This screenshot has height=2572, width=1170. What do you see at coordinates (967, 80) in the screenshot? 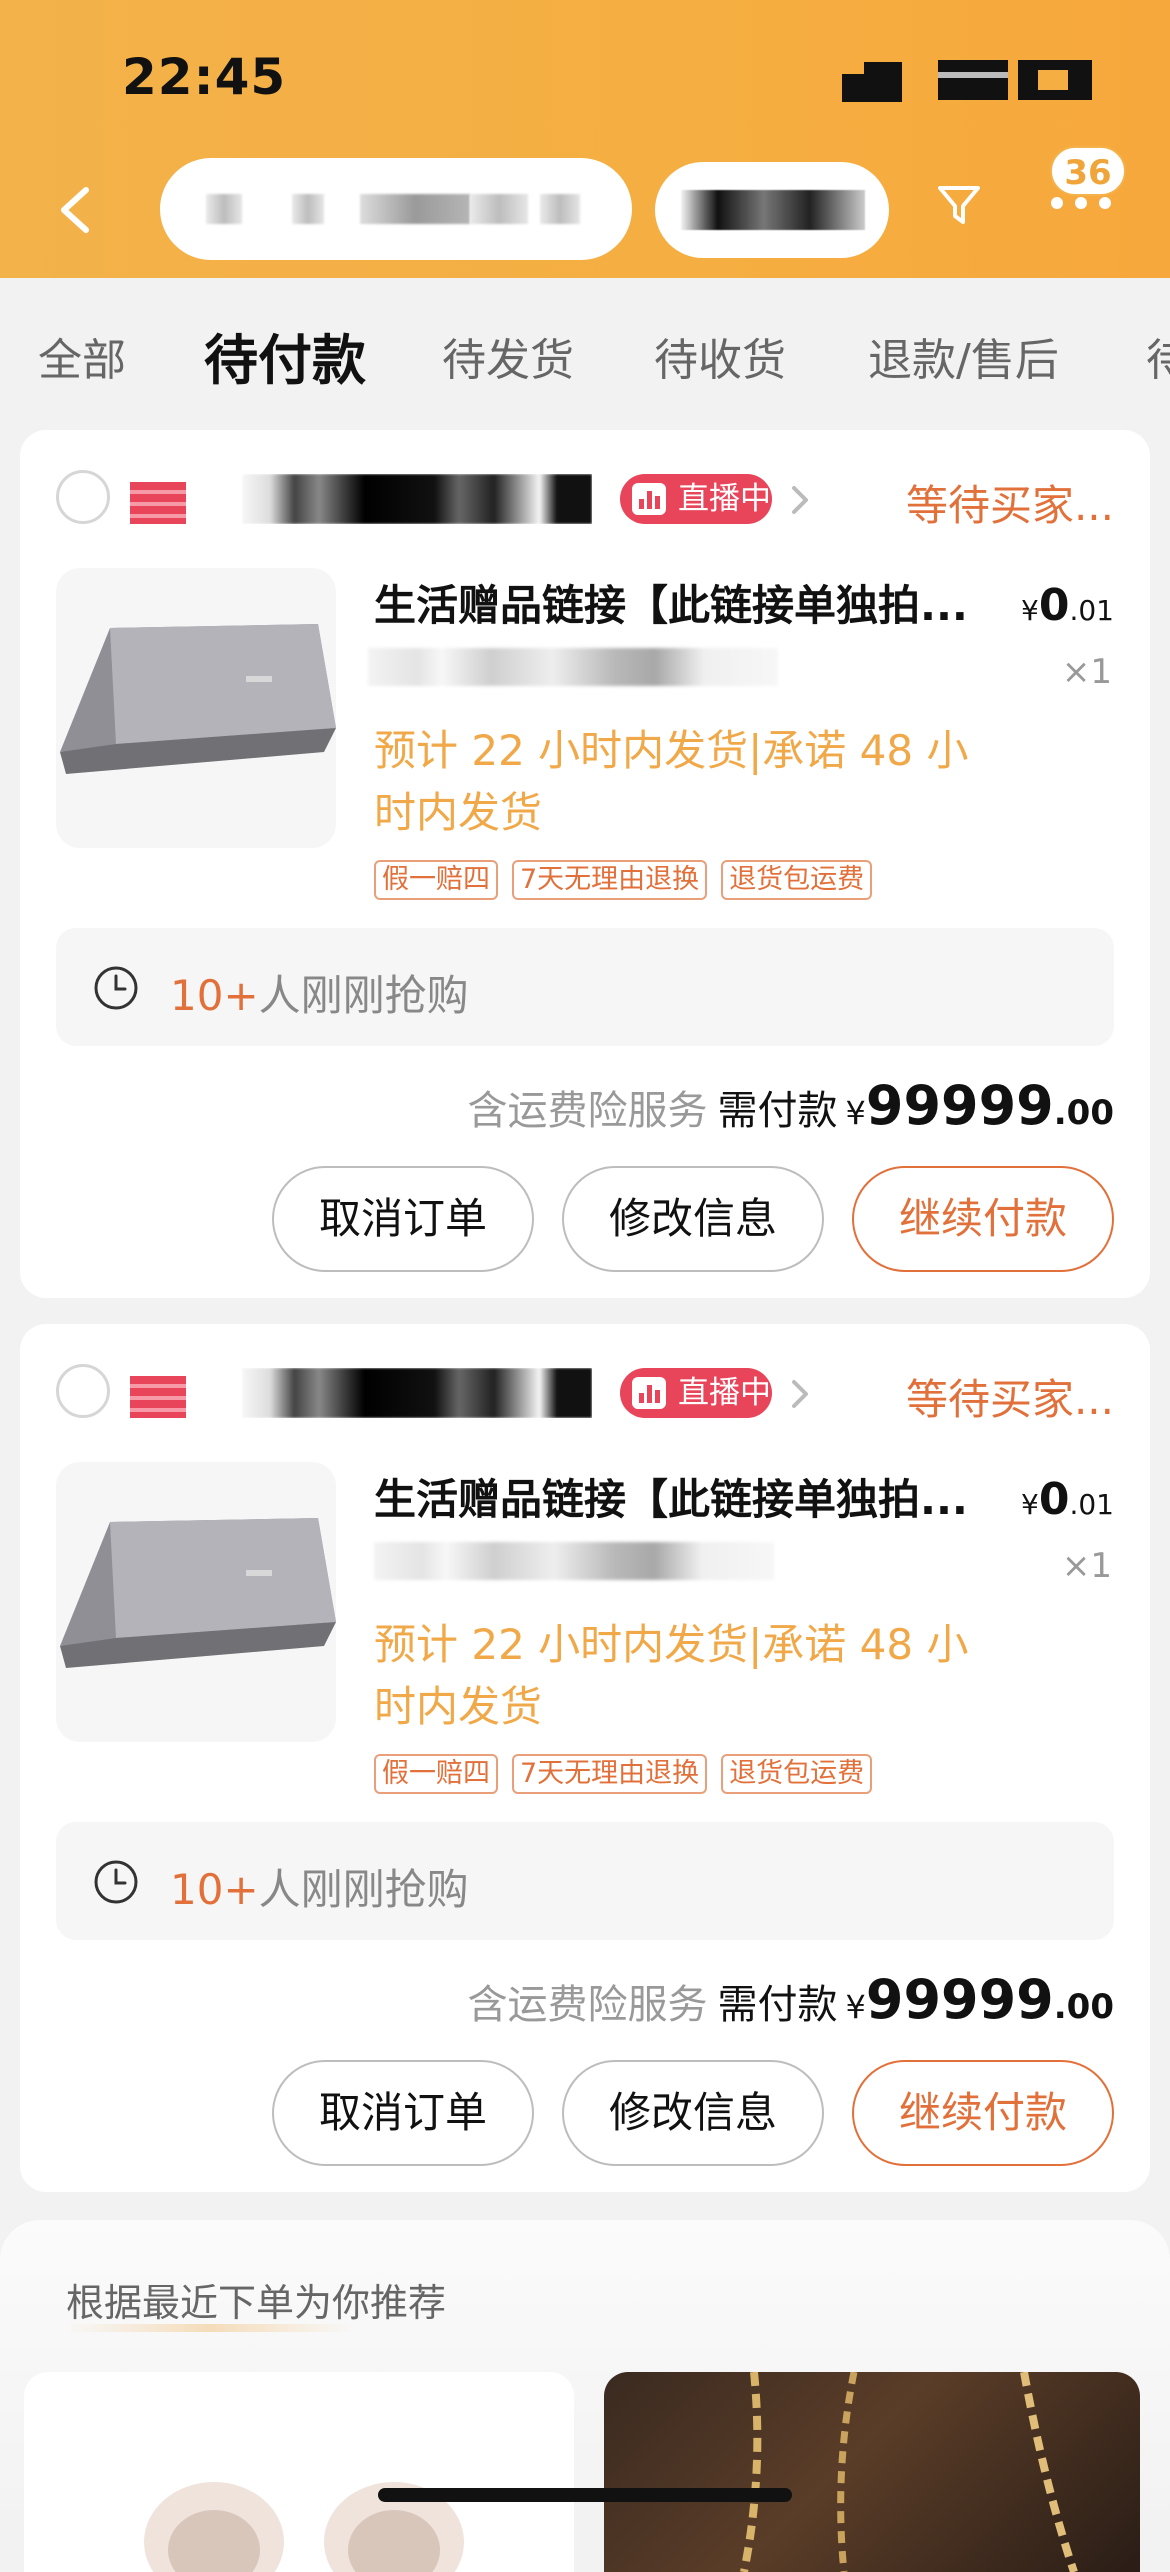
I see `status-icons-redacted` at bounding box center [967, 80].